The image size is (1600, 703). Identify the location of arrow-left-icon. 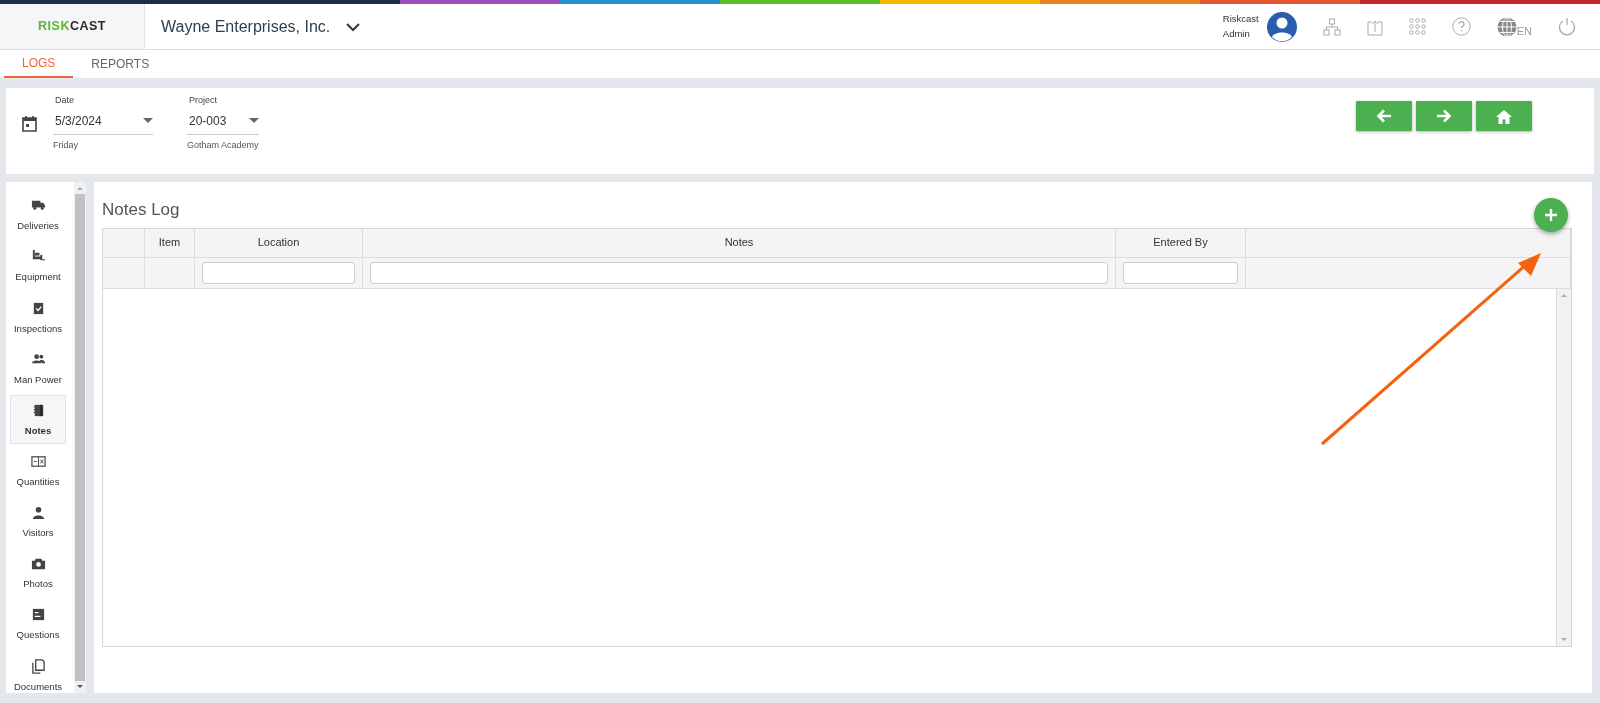
(1384, 116).